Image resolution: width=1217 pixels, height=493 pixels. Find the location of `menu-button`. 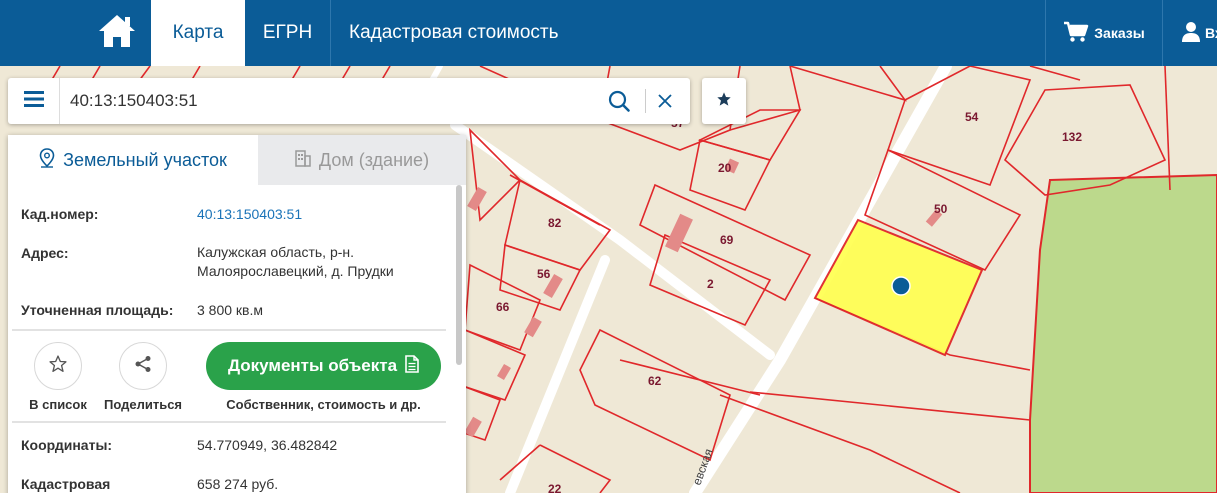

menu-button is located at coordinates (34, 101).